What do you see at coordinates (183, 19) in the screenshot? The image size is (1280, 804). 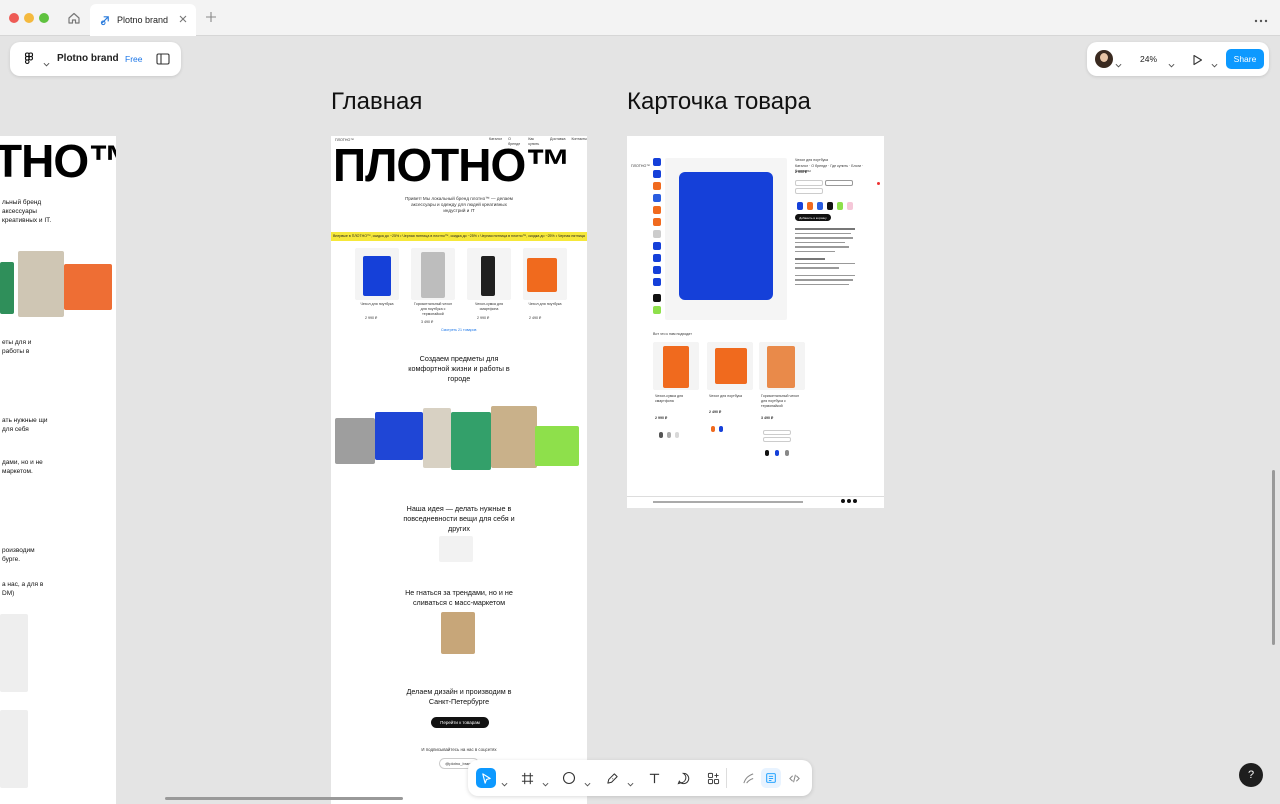 I see `close-tab-icon` at bounding box center [183, 19].